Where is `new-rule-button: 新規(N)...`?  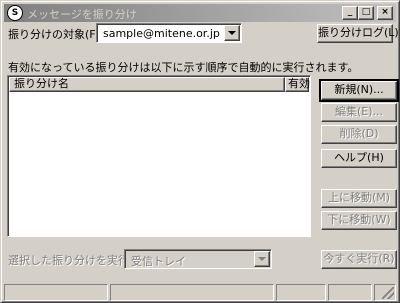
new-rule-button: 新規(N)... is located at coordinates (359, 90).